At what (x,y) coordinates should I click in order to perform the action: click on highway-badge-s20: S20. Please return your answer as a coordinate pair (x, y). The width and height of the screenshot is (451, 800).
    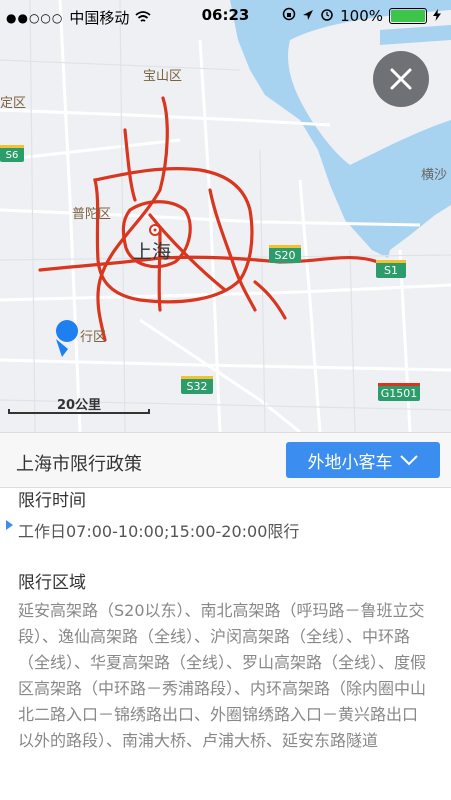
    Looking at the image, I should click on (285, 254).